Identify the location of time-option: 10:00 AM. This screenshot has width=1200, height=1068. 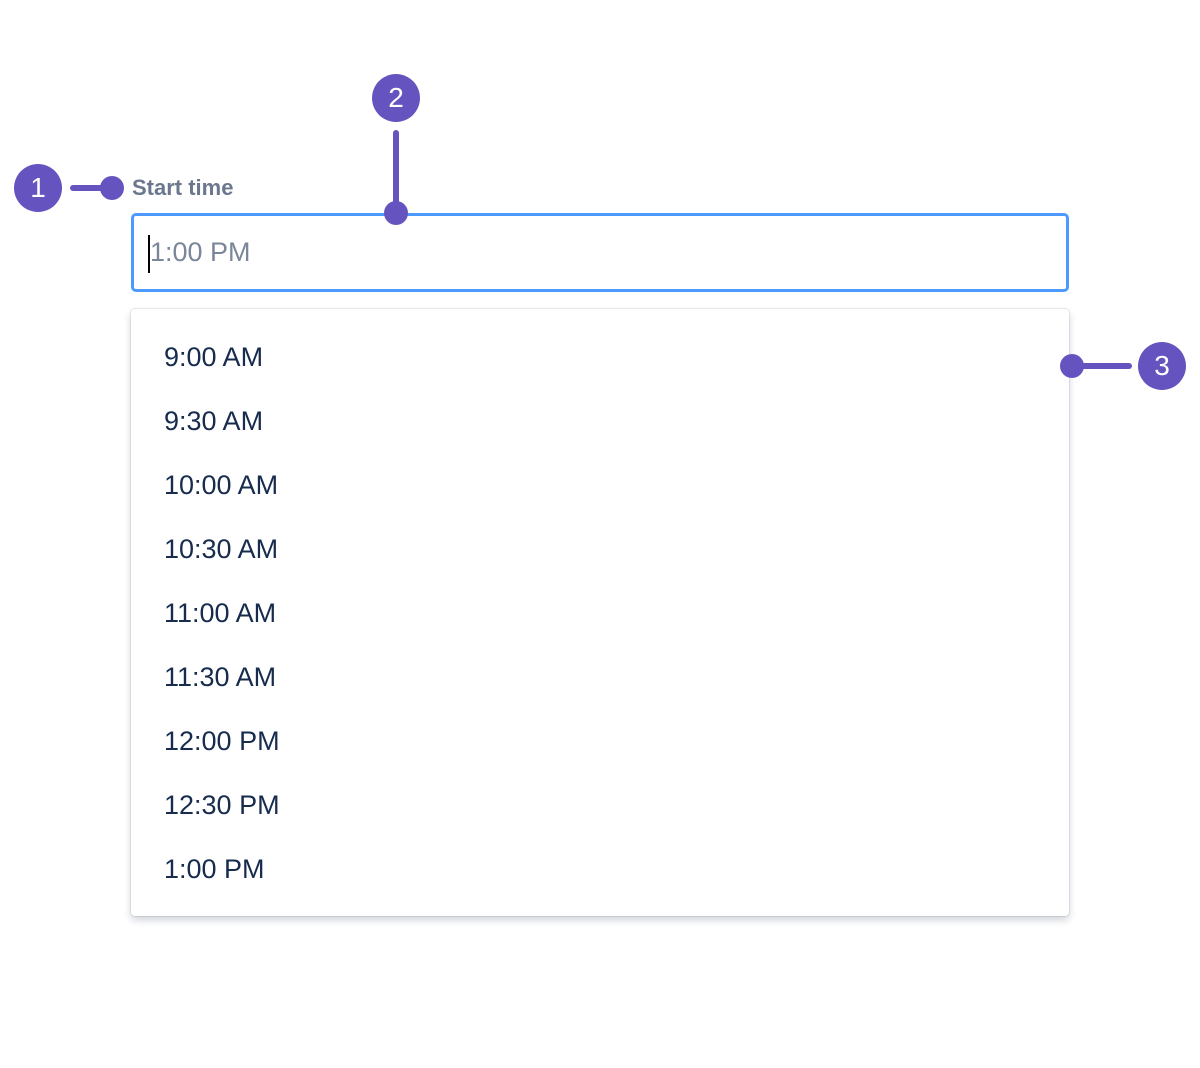
(600, 485).